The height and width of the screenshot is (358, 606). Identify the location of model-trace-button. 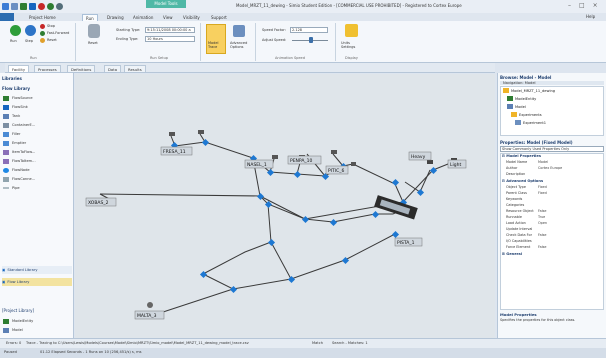
(216, 39).